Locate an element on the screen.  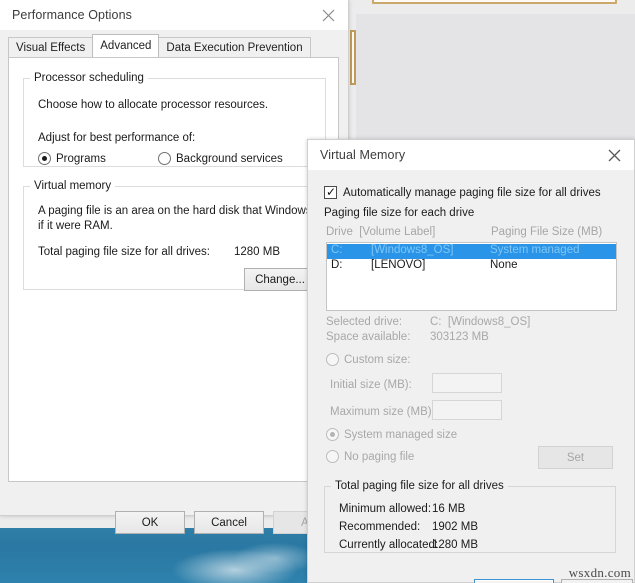
adjust-for-best-performance-label: Adjust for best performance of: is located at coordinates (117, 138).